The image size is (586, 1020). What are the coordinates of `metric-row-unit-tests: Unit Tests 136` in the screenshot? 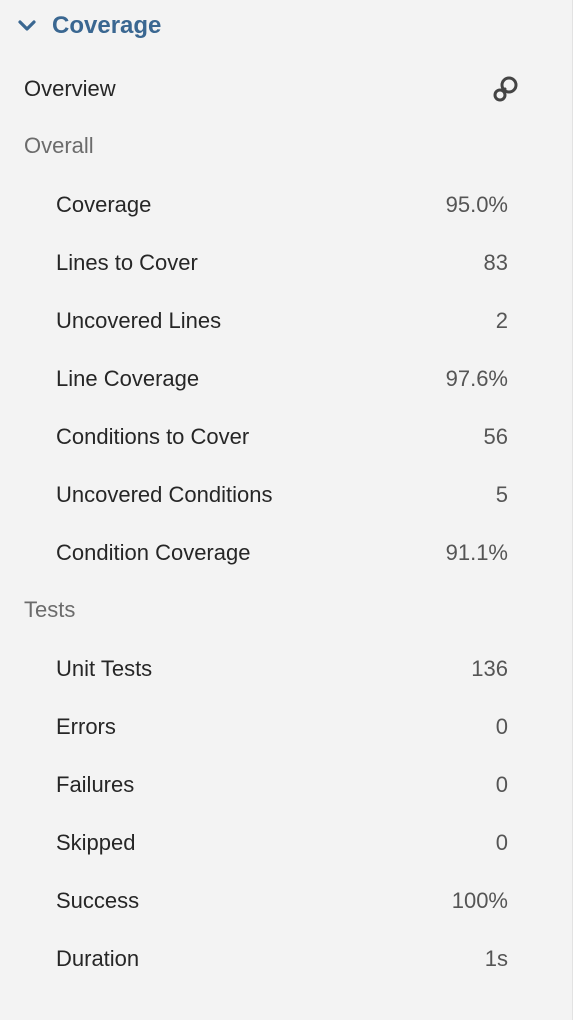 It's located at (282, 669).